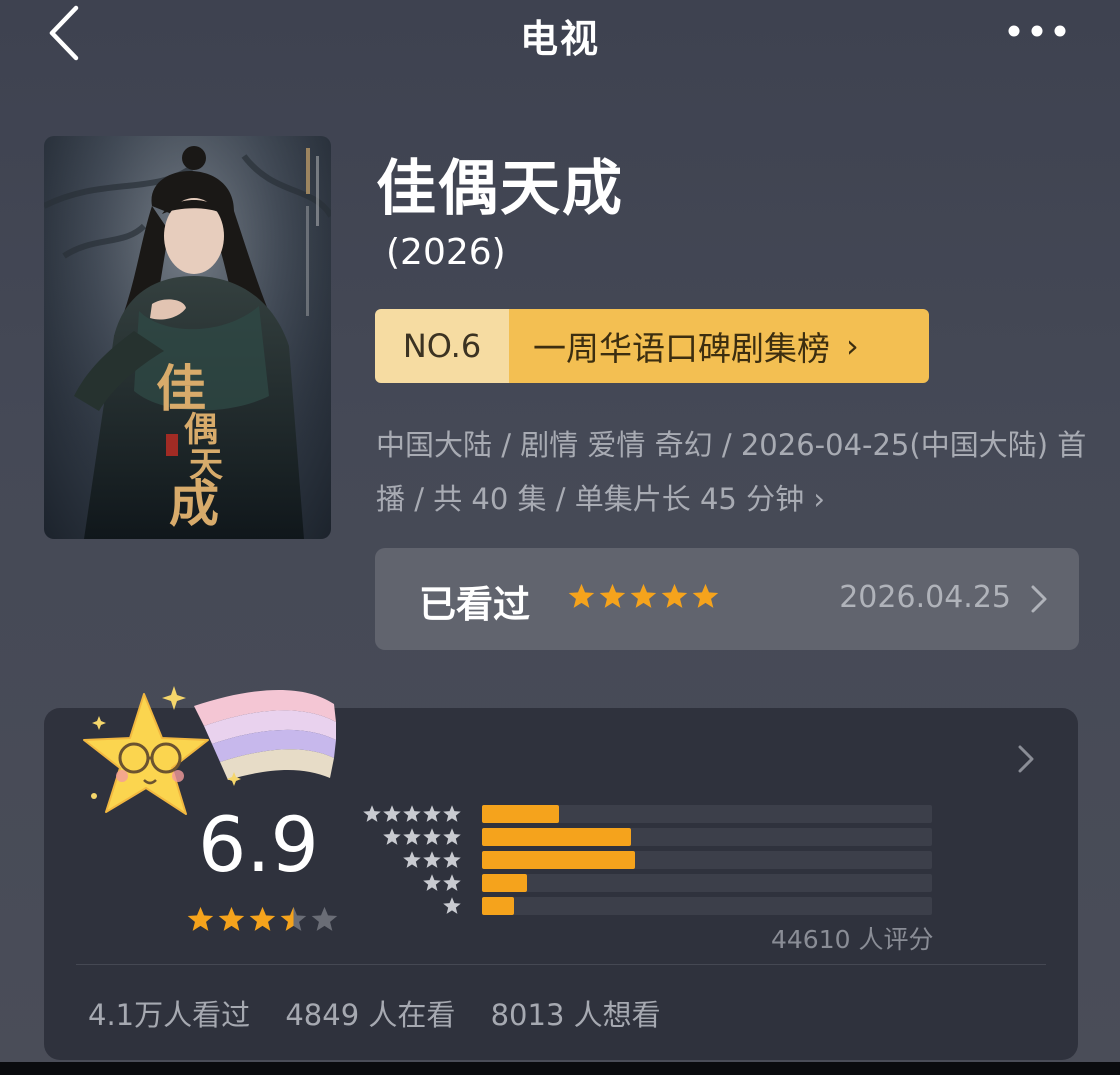 The image size is (1120, 1075). I want to click on want-count: 8013 人想看, so click(575, 1015).